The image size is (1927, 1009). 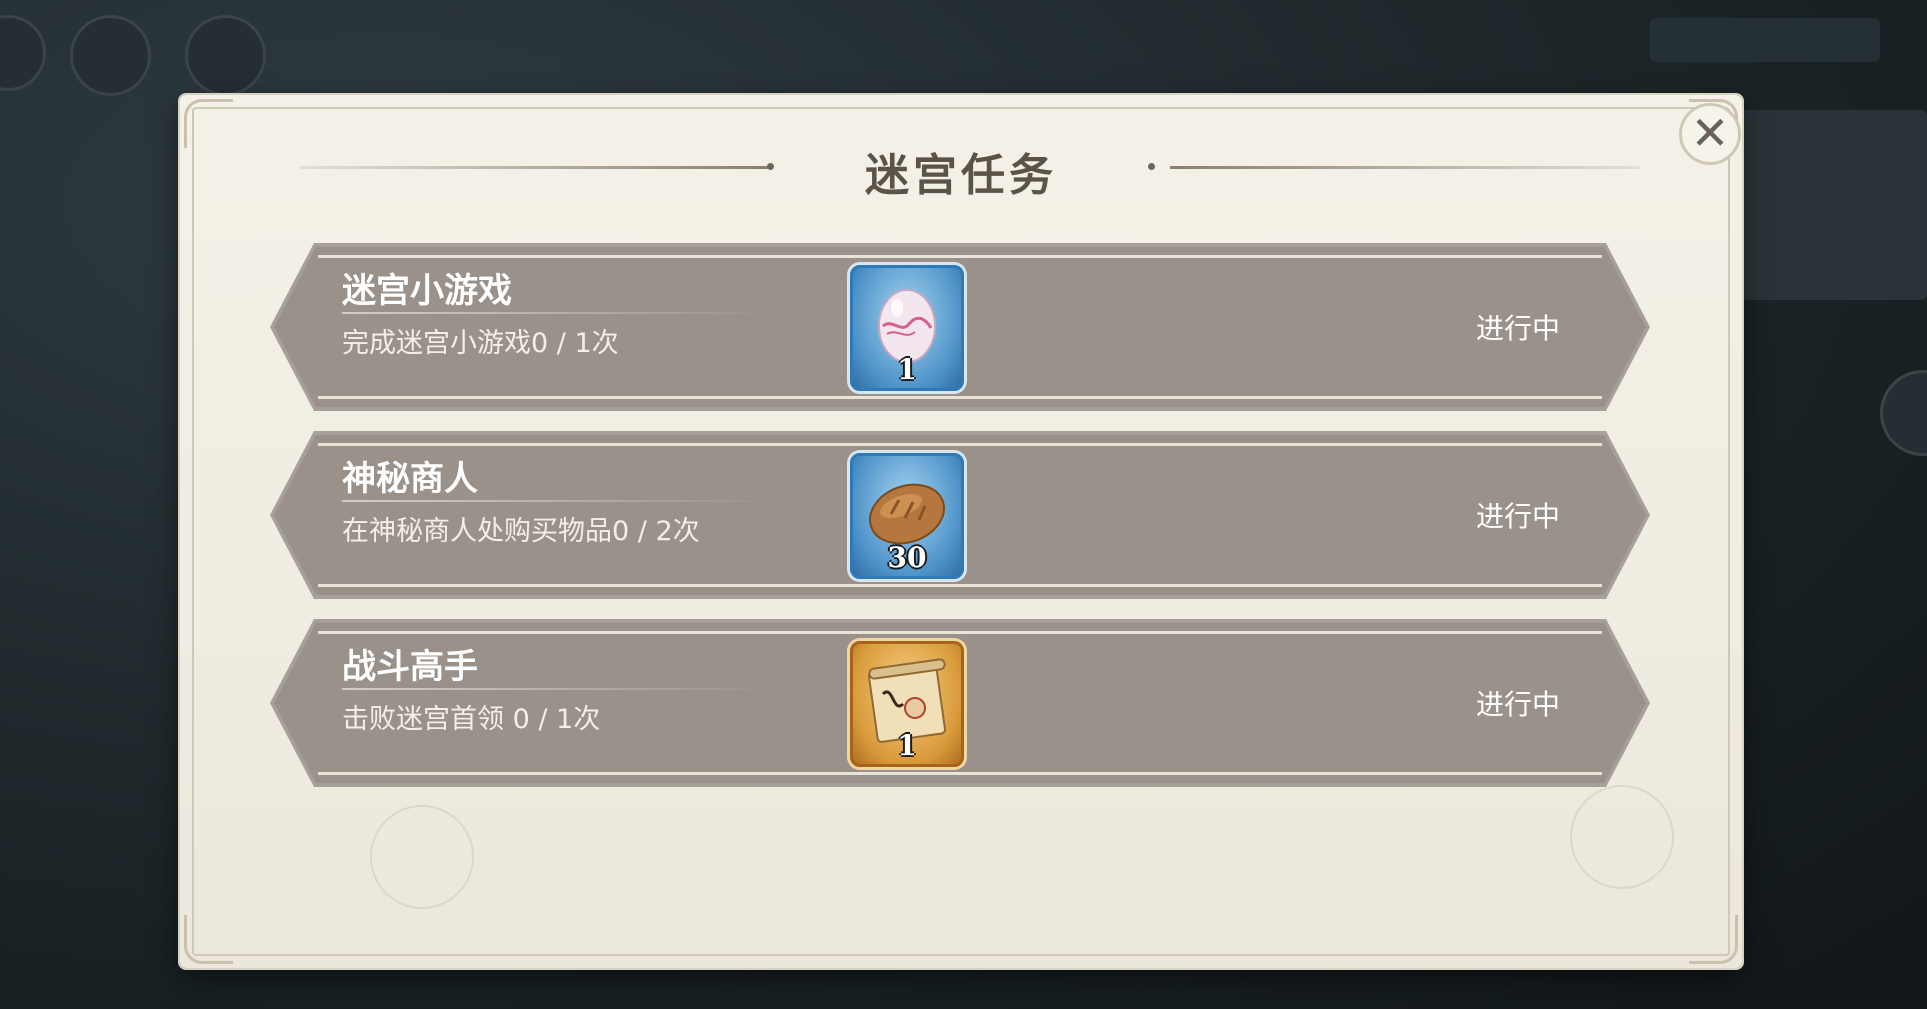 I want to click on task-row: 迷宫小游戏 完成迷宫小游戏0 / 1次 1 进行中, so click(x=960, y=327).